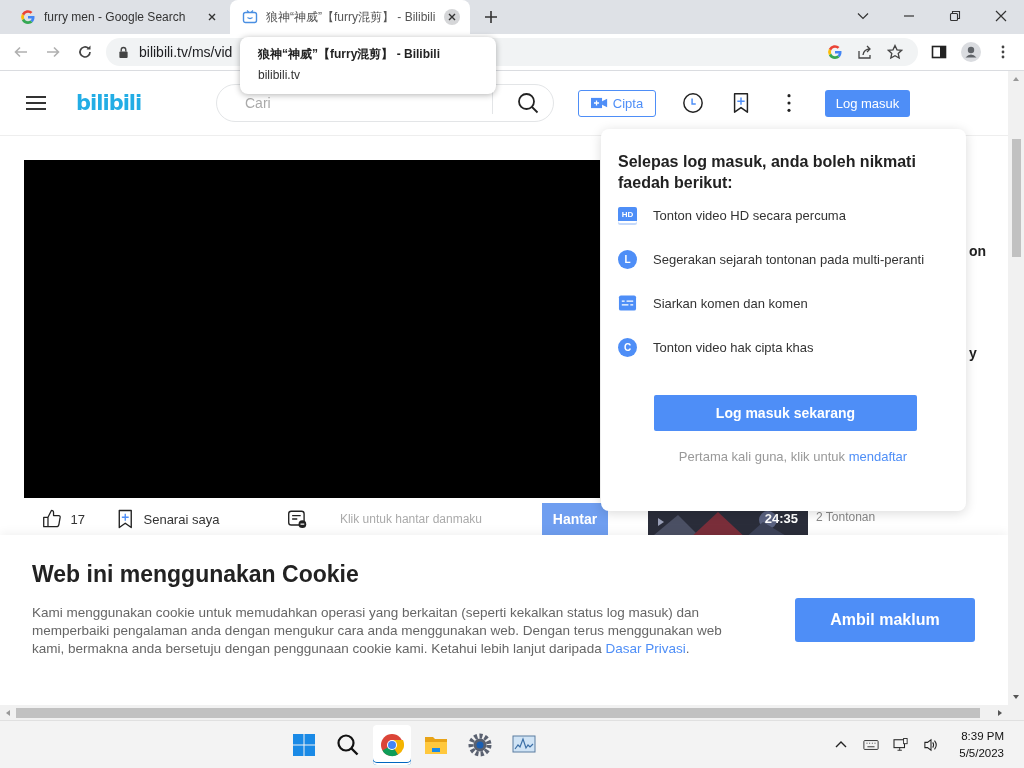 This screenshot has width=1024, height=768. I want to click on date-text: 5/5/2023, so click(981, 753).